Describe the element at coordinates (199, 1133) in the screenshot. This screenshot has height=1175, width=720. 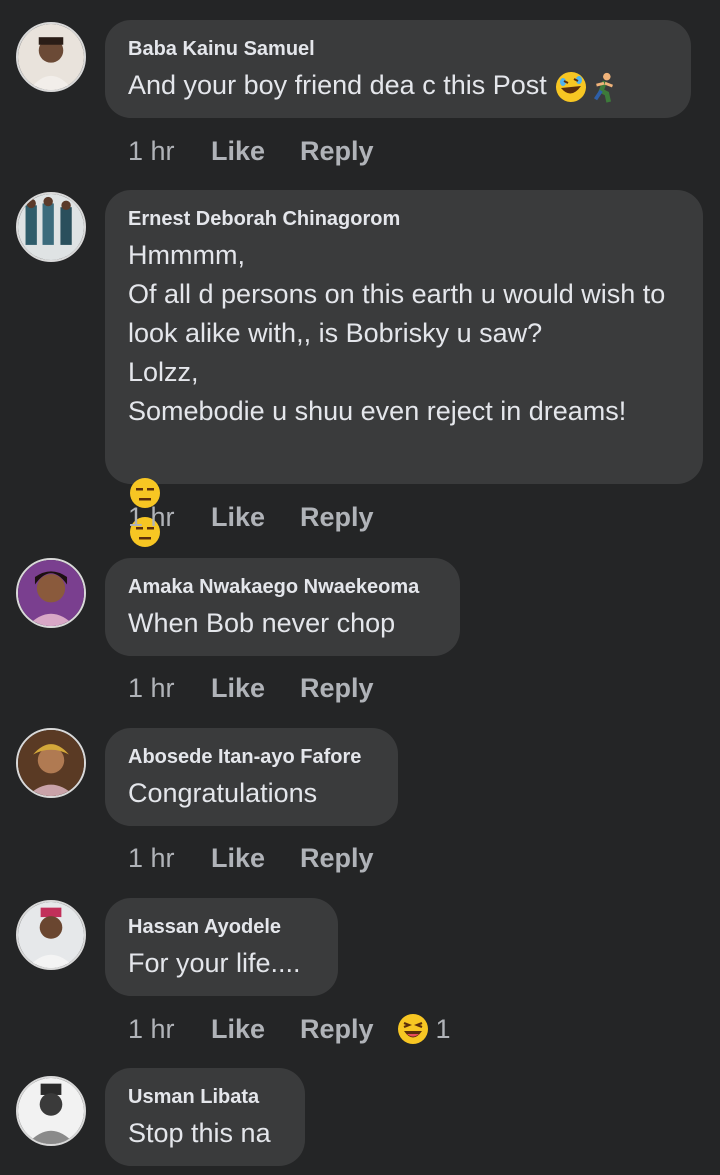
I see `comment-text: Stop this na` at that location.